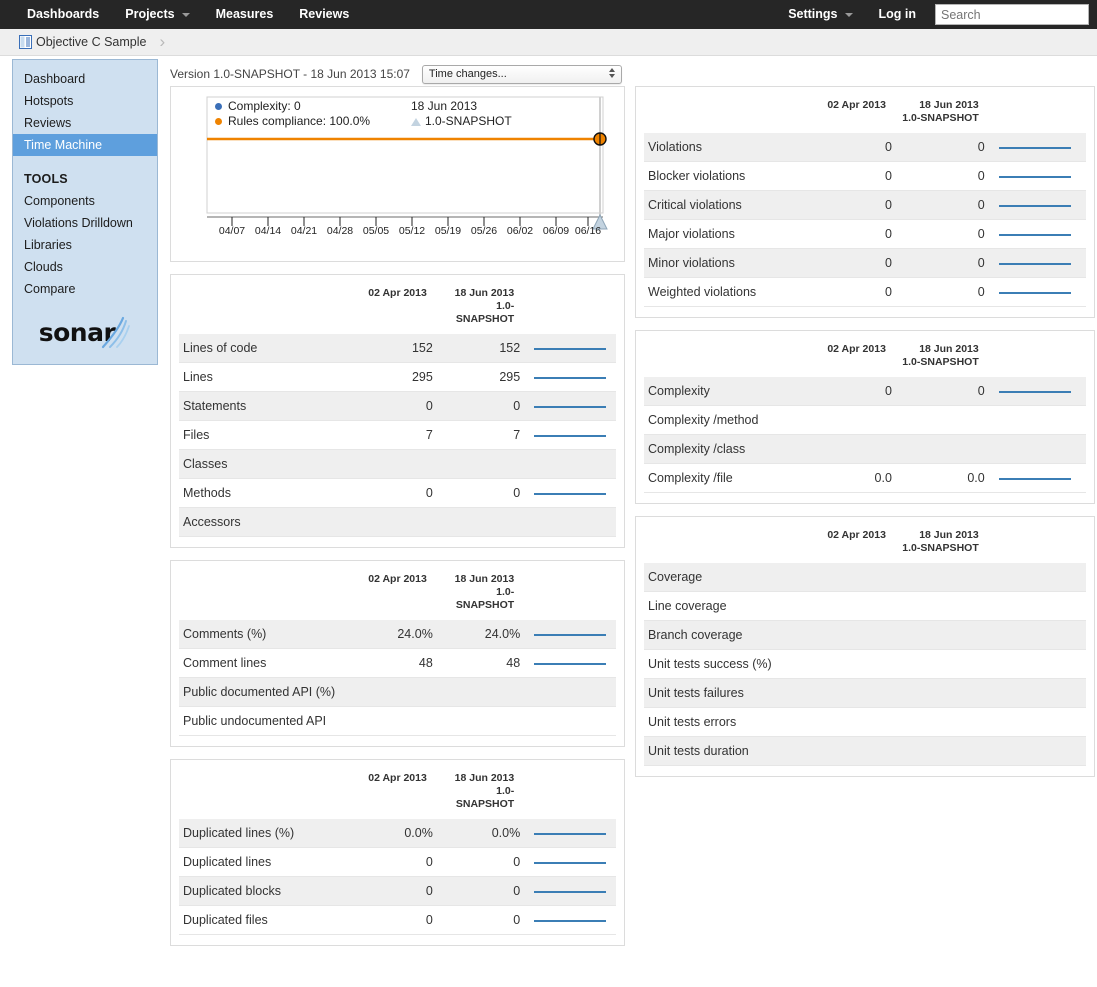 The height and width of the screenshot is (987, 1097). I want to click on metric-value-cell-2: 0.0%, so click(480, 833).